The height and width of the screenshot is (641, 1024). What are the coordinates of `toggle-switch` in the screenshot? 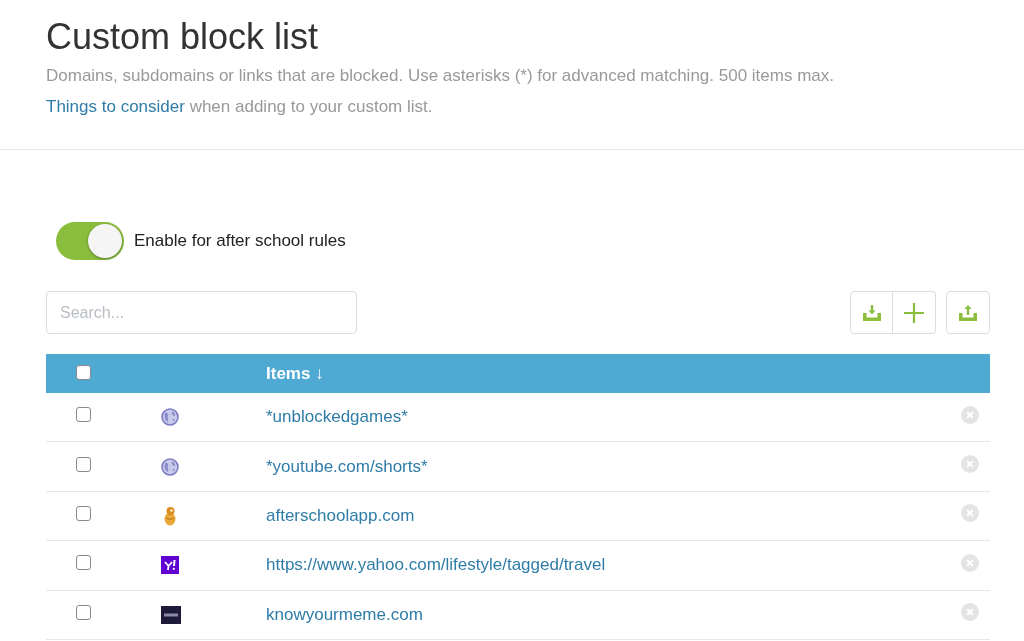 It's located at (90, 241).